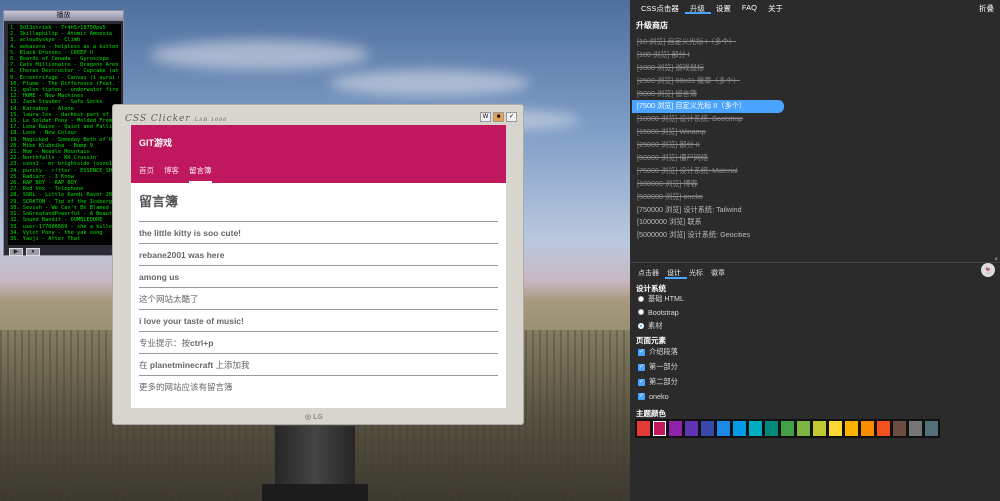 The height and width of the screenshot is (501, 1000). What do you see at coordinates (498, 117) in the screenshot?
I see `window-button-icon: ■` at bounding box center [498, 117].